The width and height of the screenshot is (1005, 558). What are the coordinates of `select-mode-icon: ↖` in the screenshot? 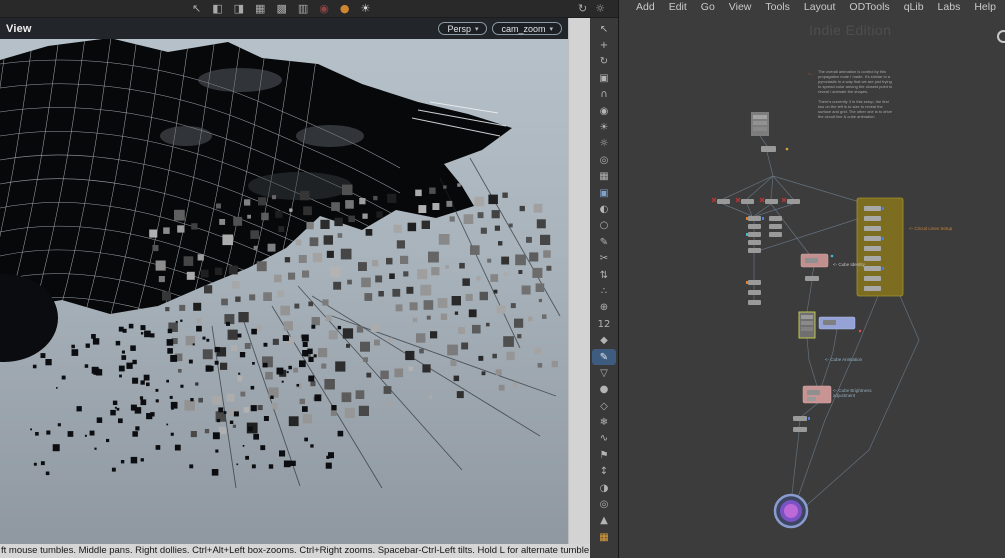 It's located at (196, 9).